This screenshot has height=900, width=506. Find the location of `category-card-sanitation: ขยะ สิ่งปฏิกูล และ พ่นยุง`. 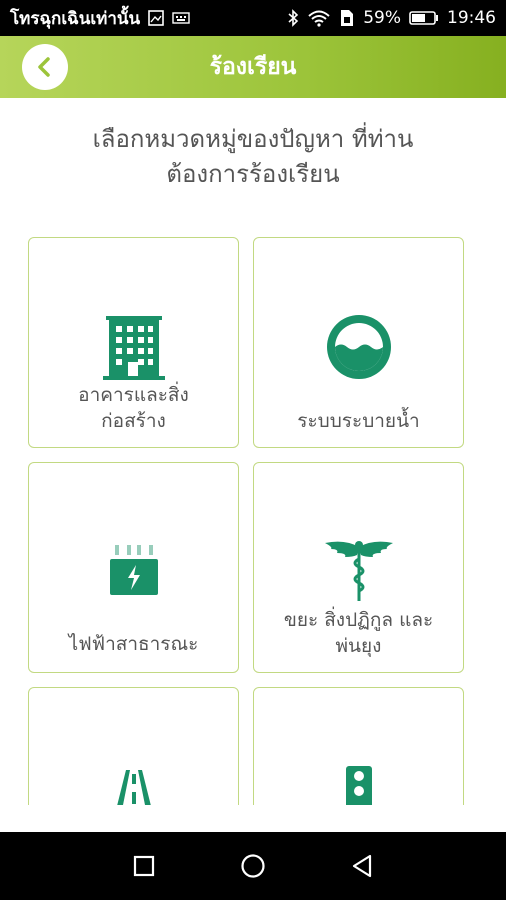

category-card-sanitation: ขยะ สิ่งปฏิกูล และ พ่นยุง is located at coordinates (358, 567).